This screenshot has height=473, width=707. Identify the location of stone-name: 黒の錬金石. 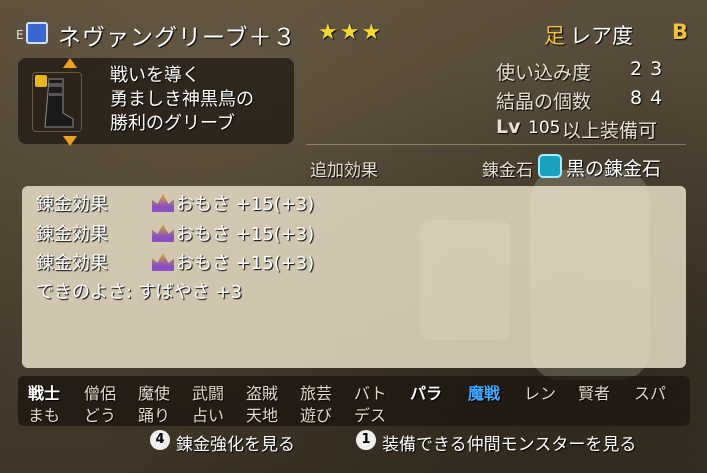
(614, 169).